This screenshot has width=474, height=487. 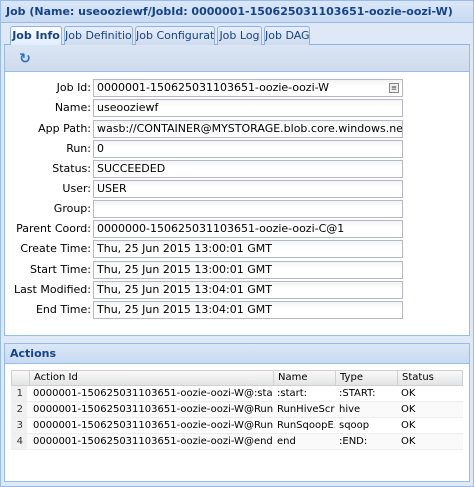 I want to click on column-header-type: Type, so click(x=367, y=378).